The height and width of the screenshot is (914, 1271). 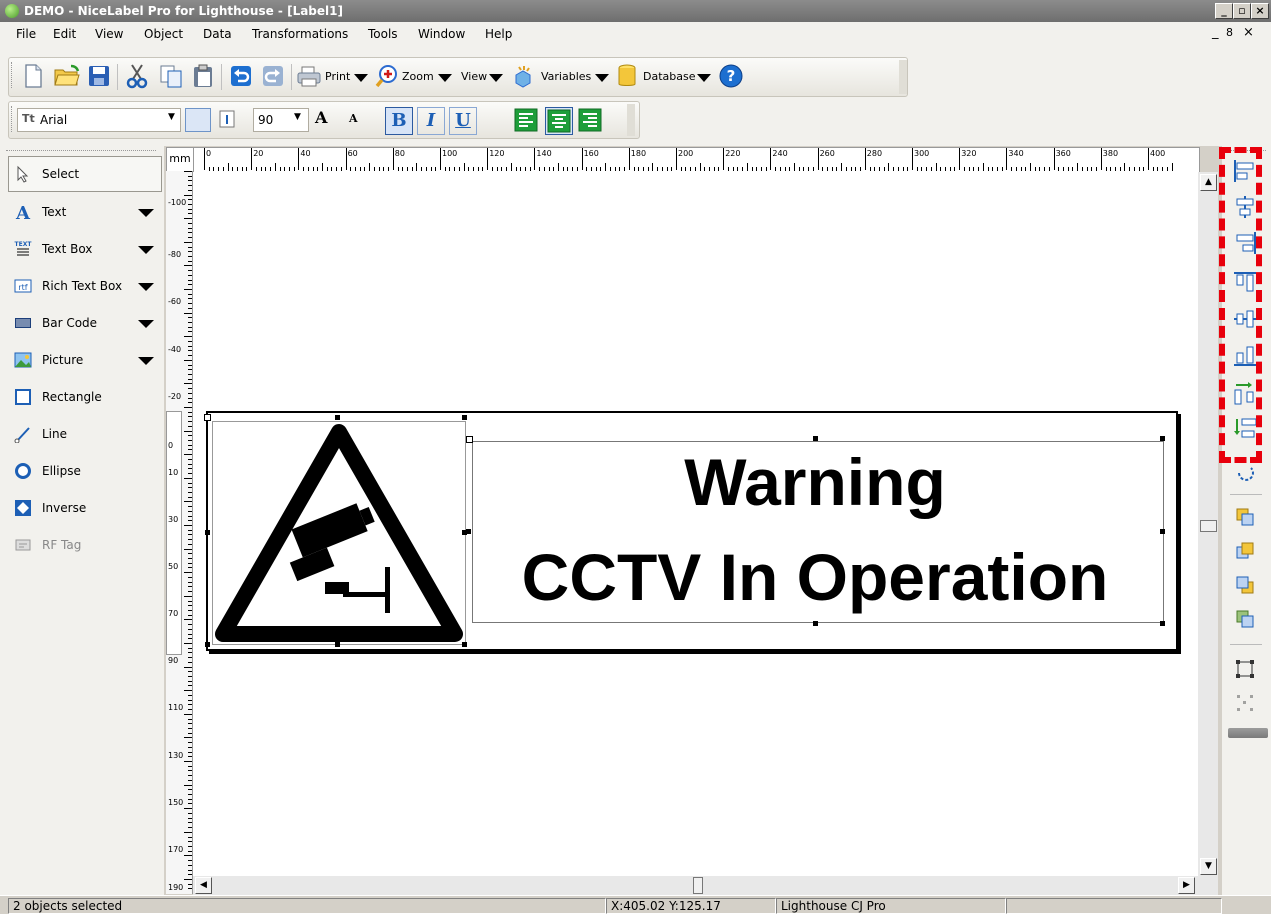 What do you see at coordinates (498, 34) in the screenshot?
I see `menu-help: Help` at bounding box center [498, 34].